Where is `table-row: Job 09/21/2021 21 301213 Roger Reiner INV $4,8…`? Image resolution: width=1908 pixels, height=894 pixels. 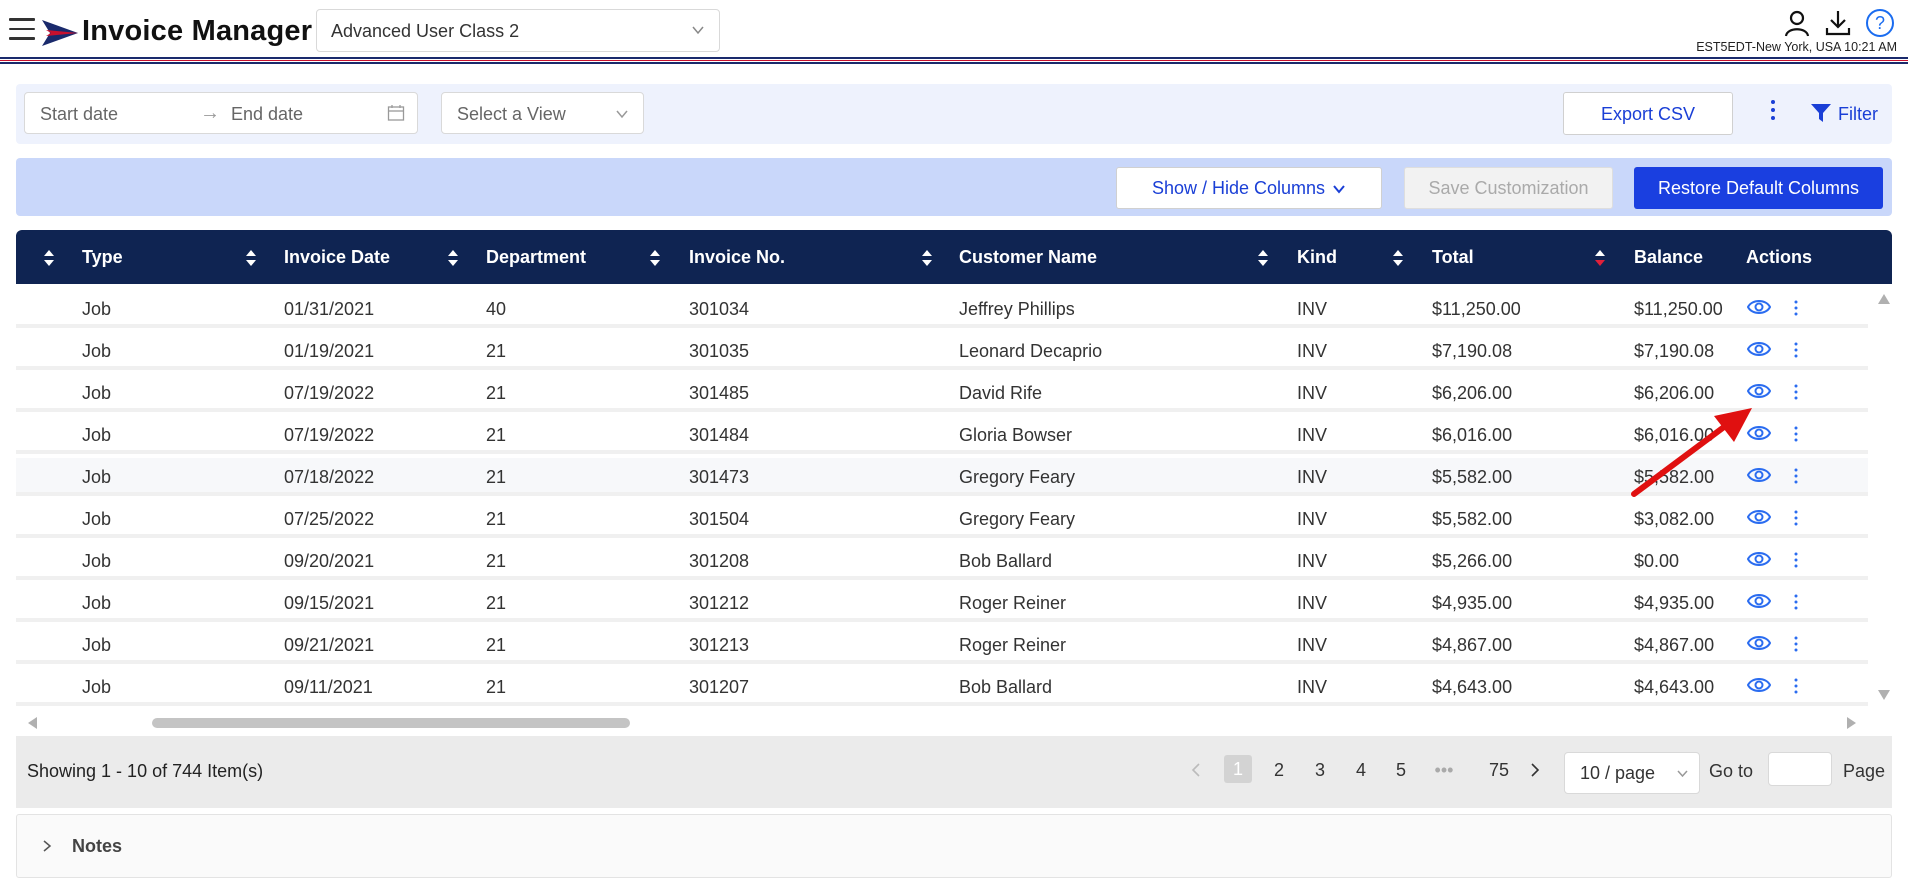 table-row: Job 09/21/2021 21 301213 Roger Reiner INV $4,8… is located at coordinates (942, 645).